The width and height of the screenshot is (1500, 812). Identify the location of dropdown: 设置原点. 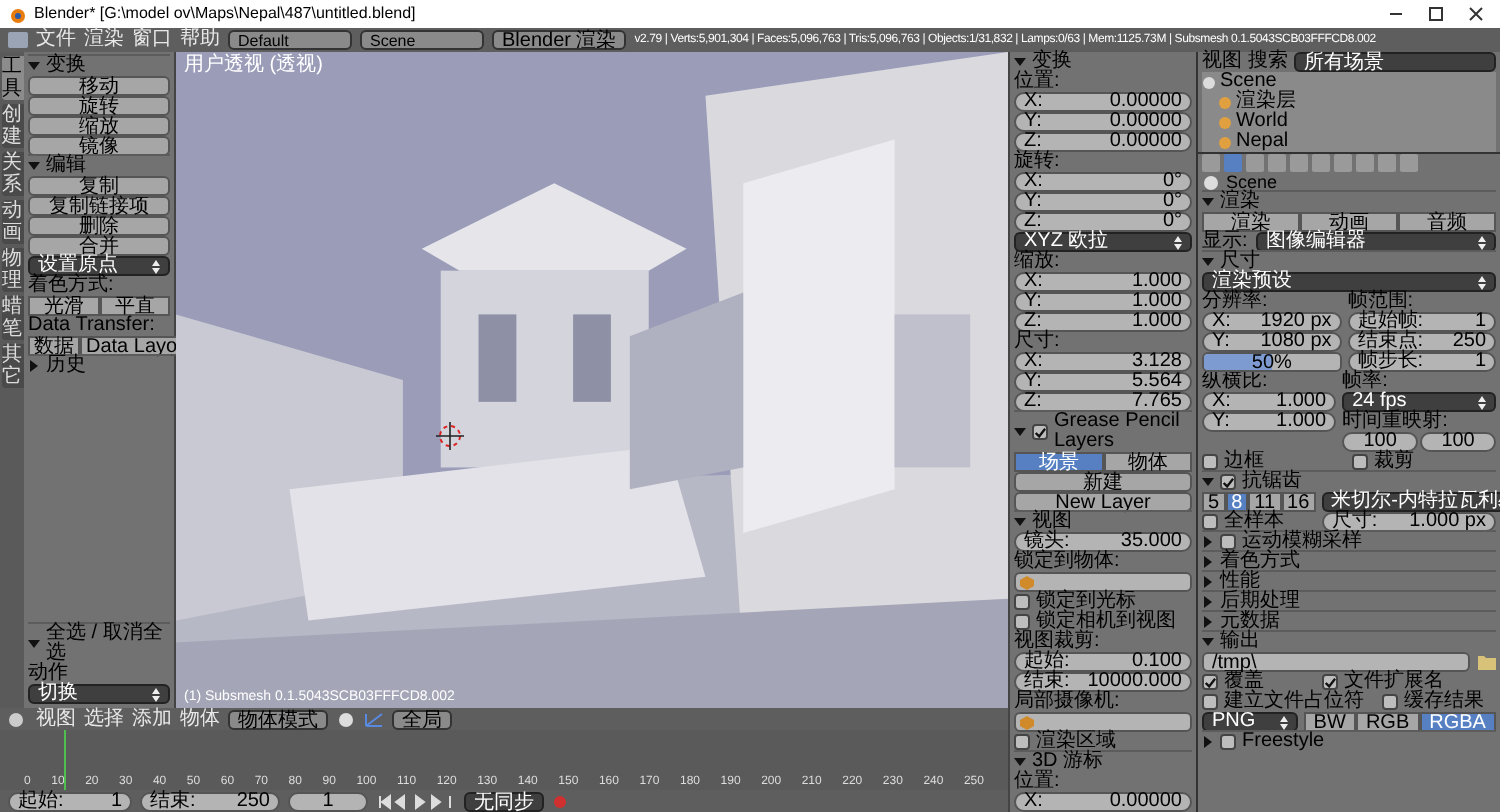
(99, 266).